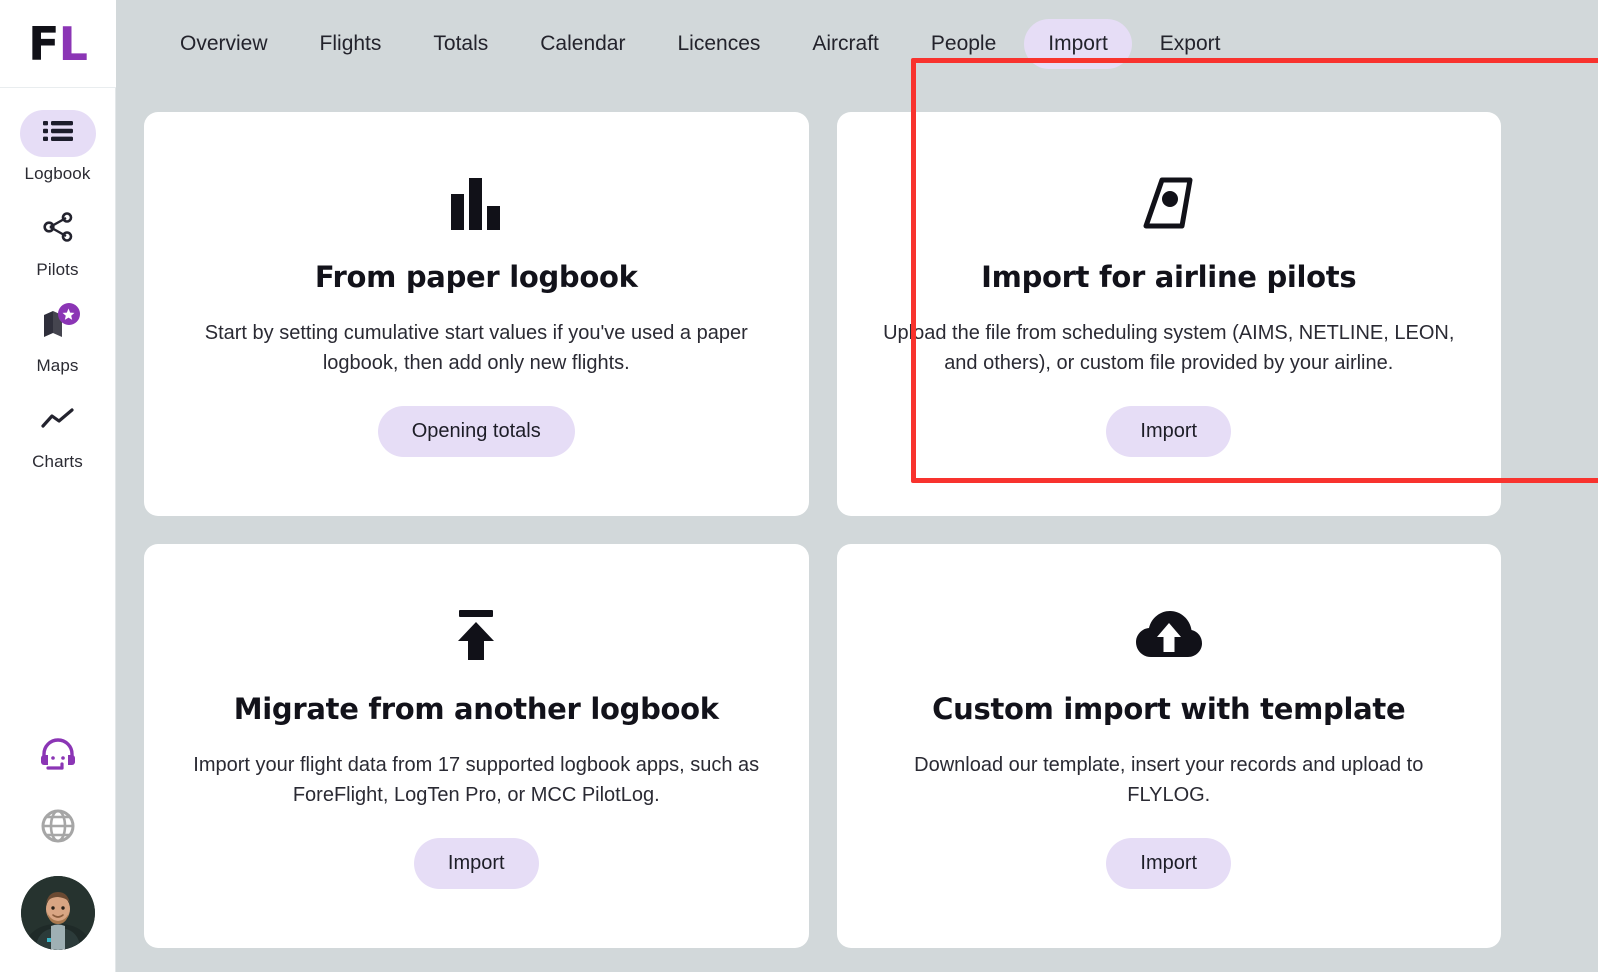 The height and width of the screenshot is (972, 1598). What do you see at coordinates (1078, 44) in the screenshot?
I see `tab-import: Import` at bounding box center [1078, 44].